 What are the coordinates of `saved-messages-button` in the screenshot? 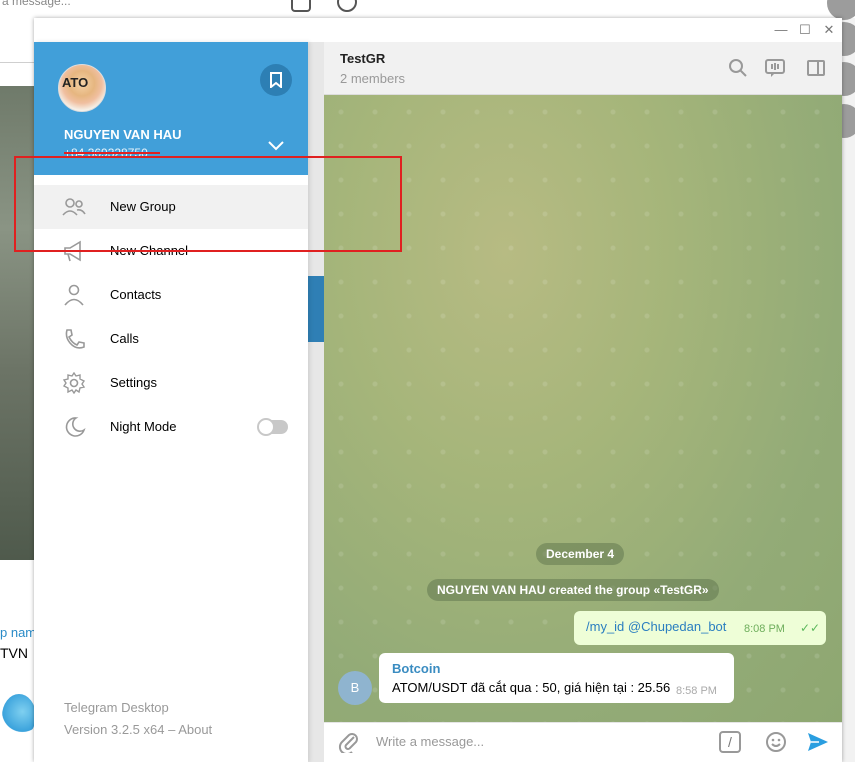 It's located at (276, 80).